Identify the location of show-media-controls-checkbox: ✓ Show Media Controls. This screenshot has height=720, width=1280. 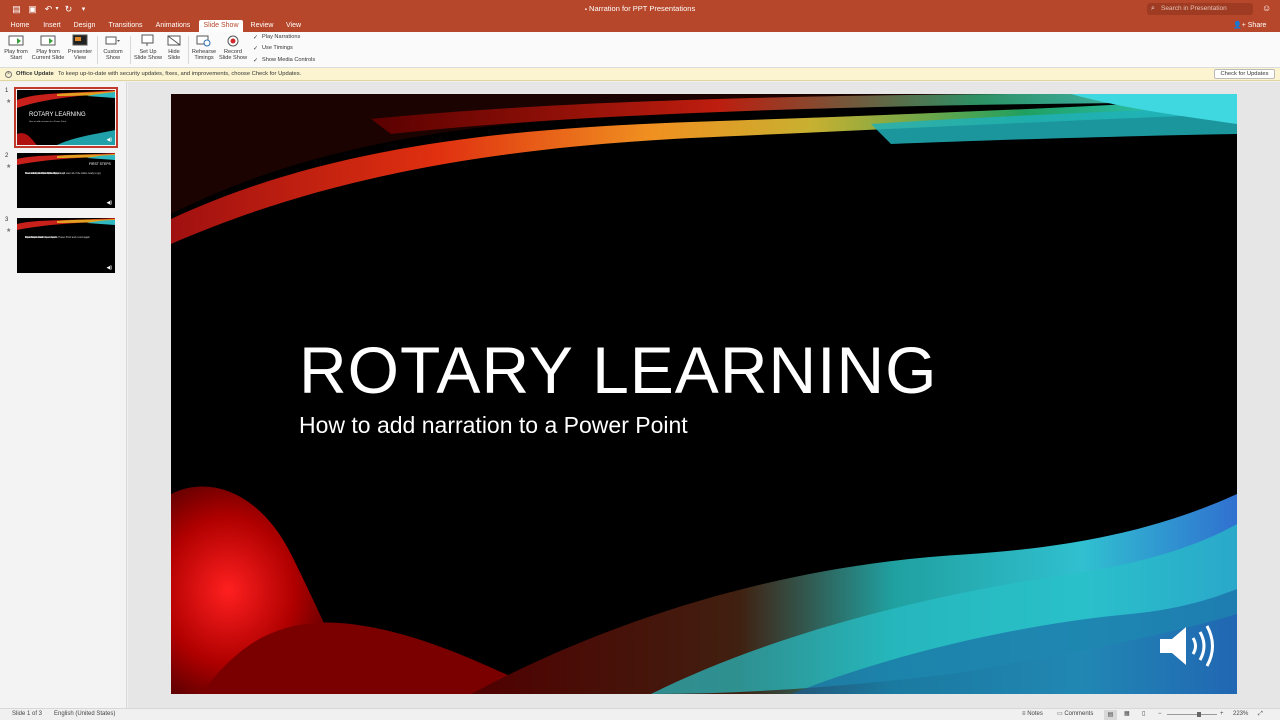
(284, 60).